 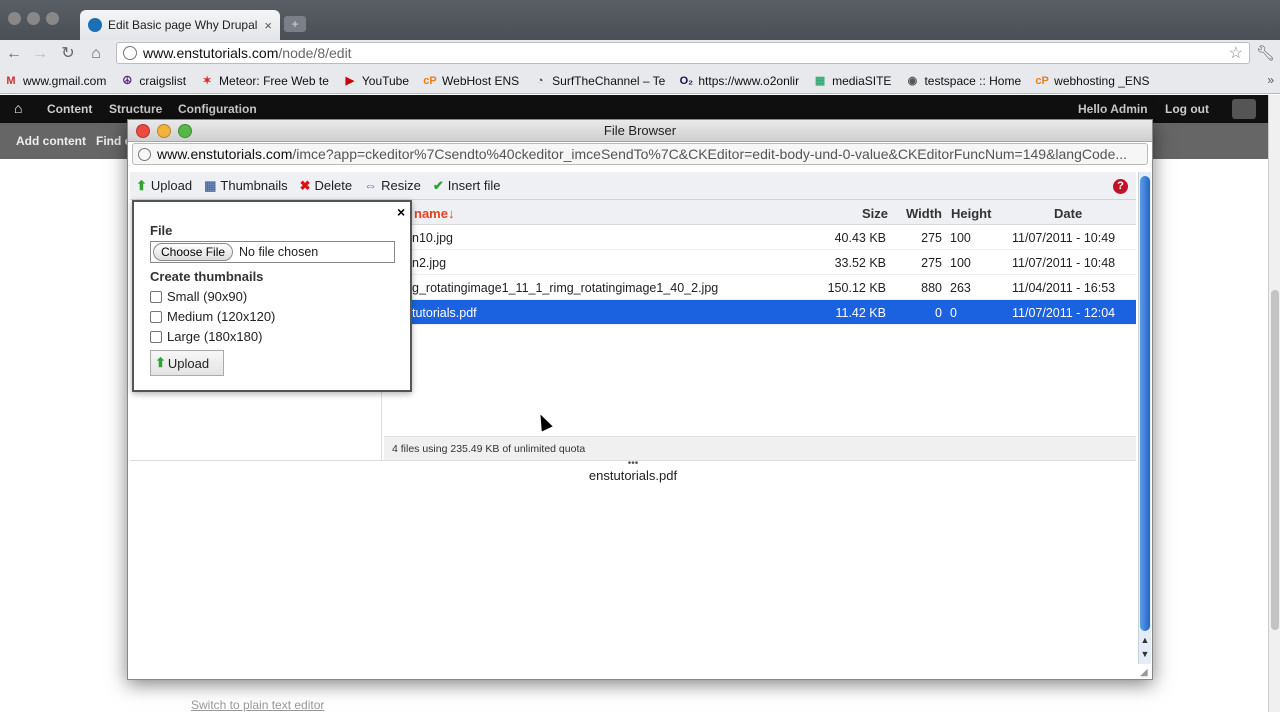 I want to click on bookmark-item: O₂ https://www.o2onlir, so click(x=739, y=81).